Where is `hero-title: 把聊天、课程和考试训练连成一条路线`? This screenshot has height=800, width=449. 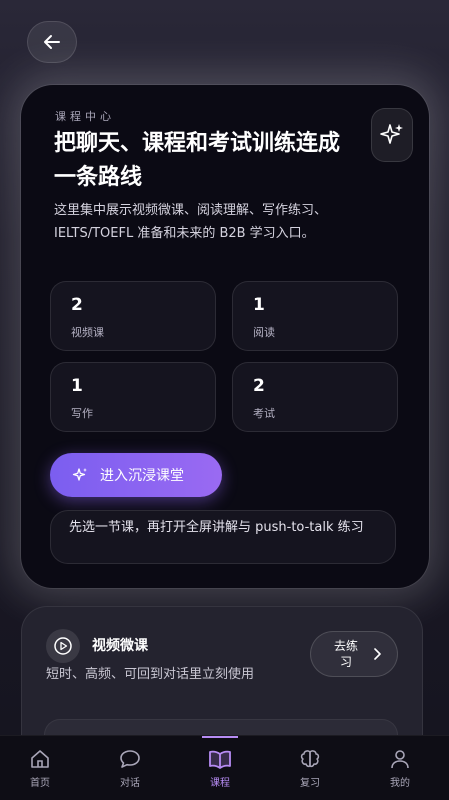
hero-title: 把聊天、课程和考试训练连成一条路线 is located at coordinates (197, 160).